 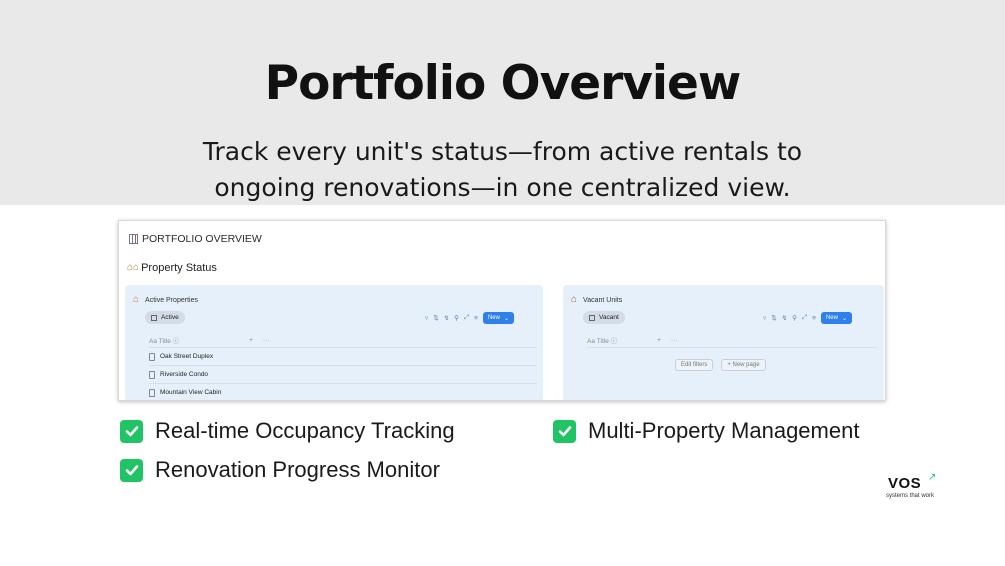 I want to click on vacant-toolbar: ▿ ⇅ ↯ ⚲ ⤢ ≡ New ⌄, so click(x=807, y=318).